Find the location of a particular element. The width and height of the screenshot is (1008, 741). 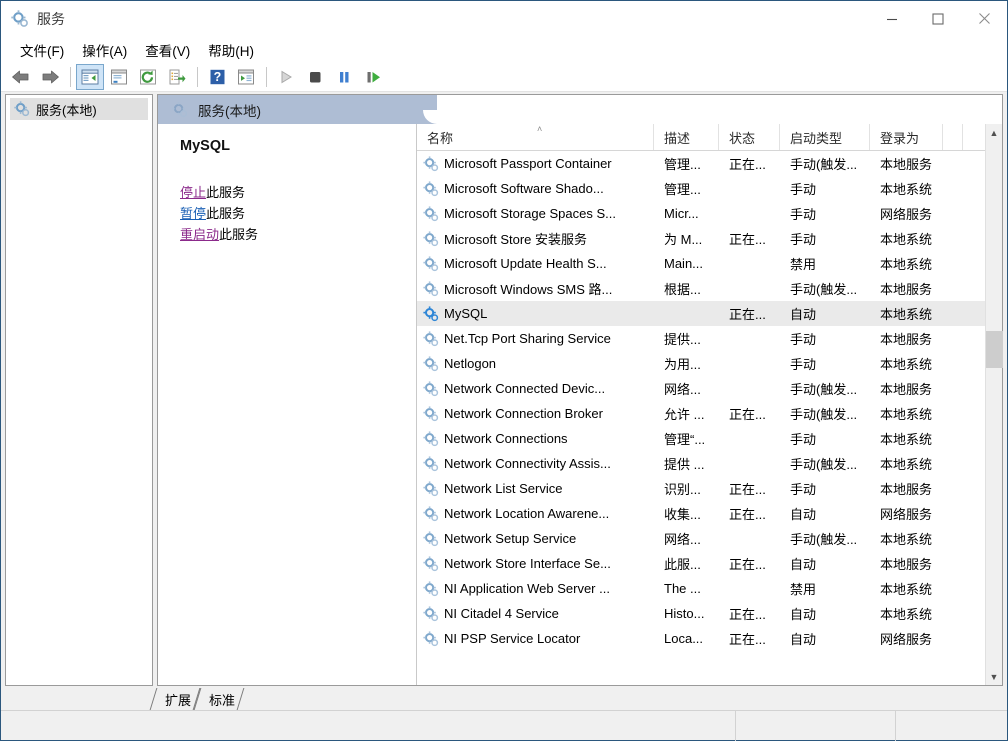

list-header-row: 名称 ˄ 描述 状态 启动类型 登录为 is located at coordinates (701, 137).